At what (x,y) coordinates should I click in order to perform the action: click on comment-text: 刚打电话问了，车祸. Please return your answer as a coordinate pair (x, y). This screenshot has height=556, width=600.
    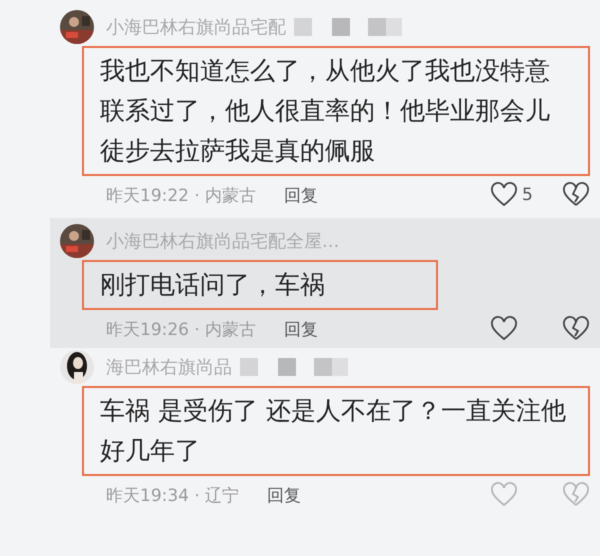
    Looking at the image, I should click on (260, 285).